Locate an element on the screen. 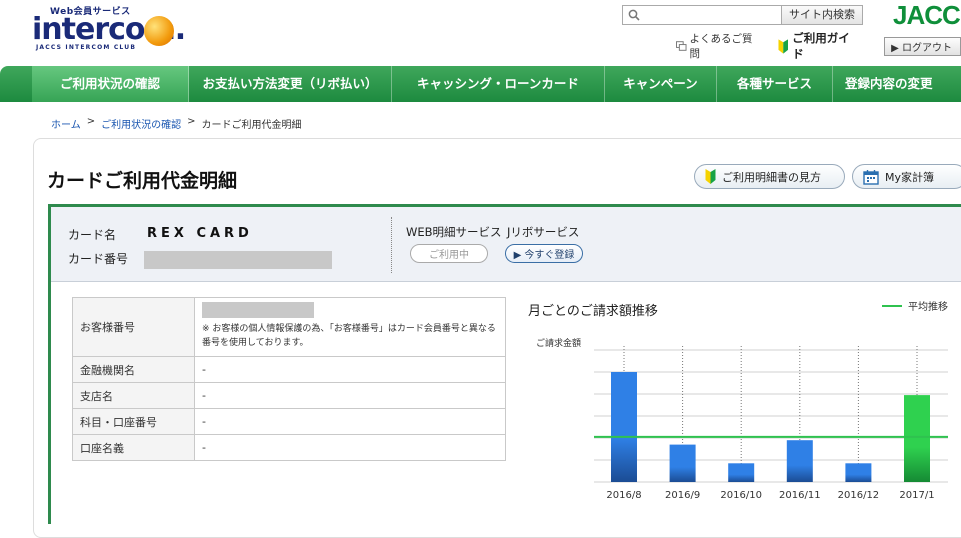 The width and height of the screenshot is (961, 538). calendar-icon is located at coordinates (871, 177).